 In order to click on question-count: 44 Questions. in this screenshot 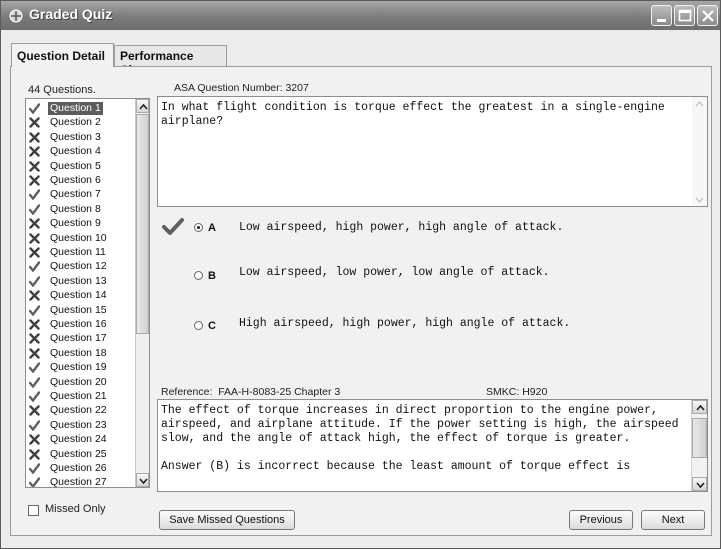, I will do `click(62, 90)`.